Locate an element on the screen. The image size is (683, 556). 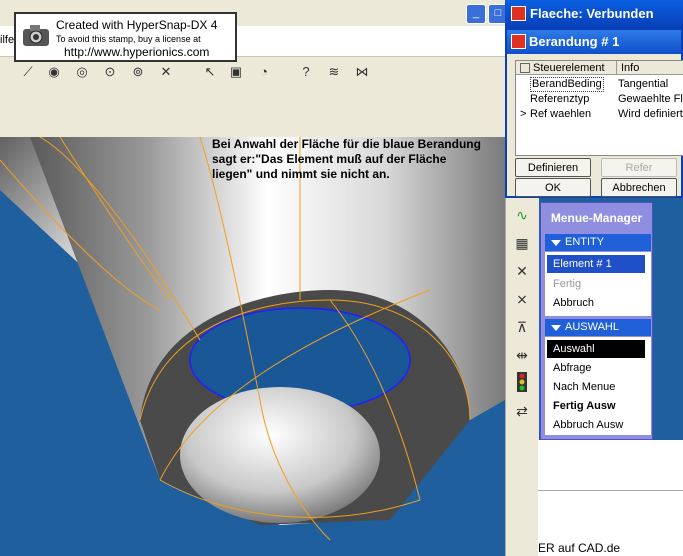
cross-icon: ⨯ is located at coordinates (522, 299).